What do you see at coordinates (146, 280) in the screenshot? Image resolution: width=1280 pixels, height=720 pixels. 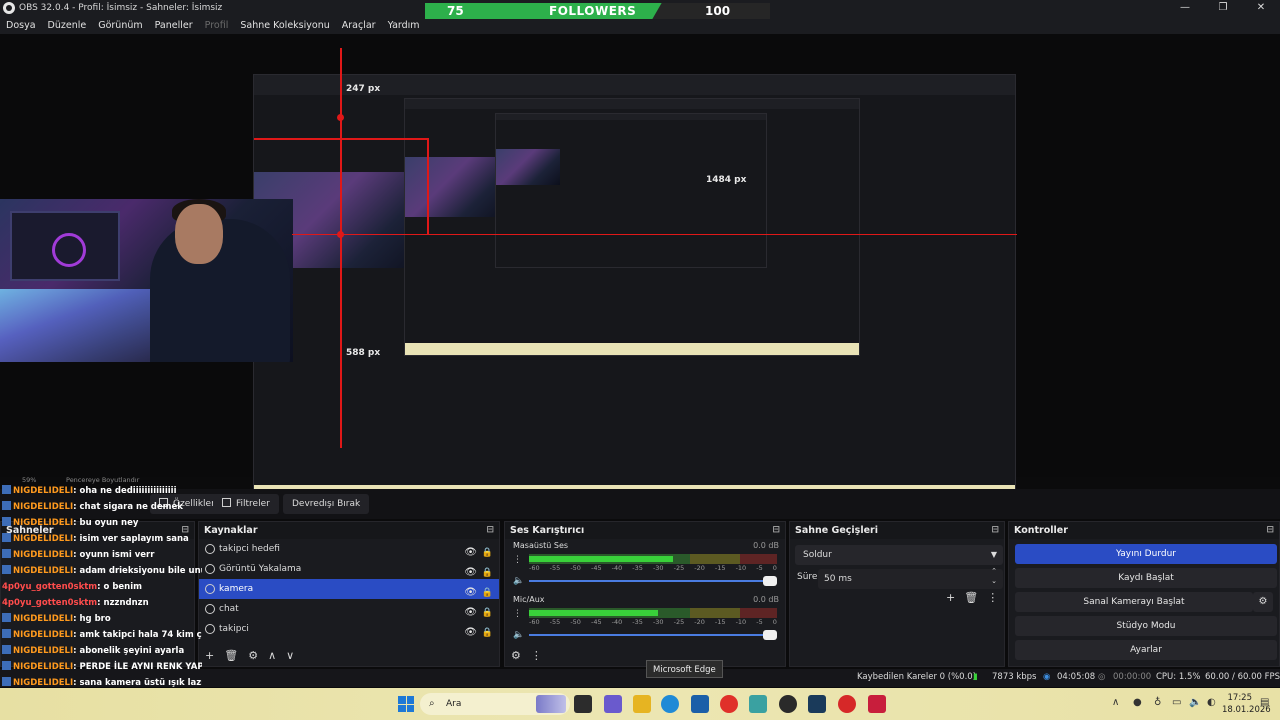 I see `camera-feed` at bounding box center [146, 280].